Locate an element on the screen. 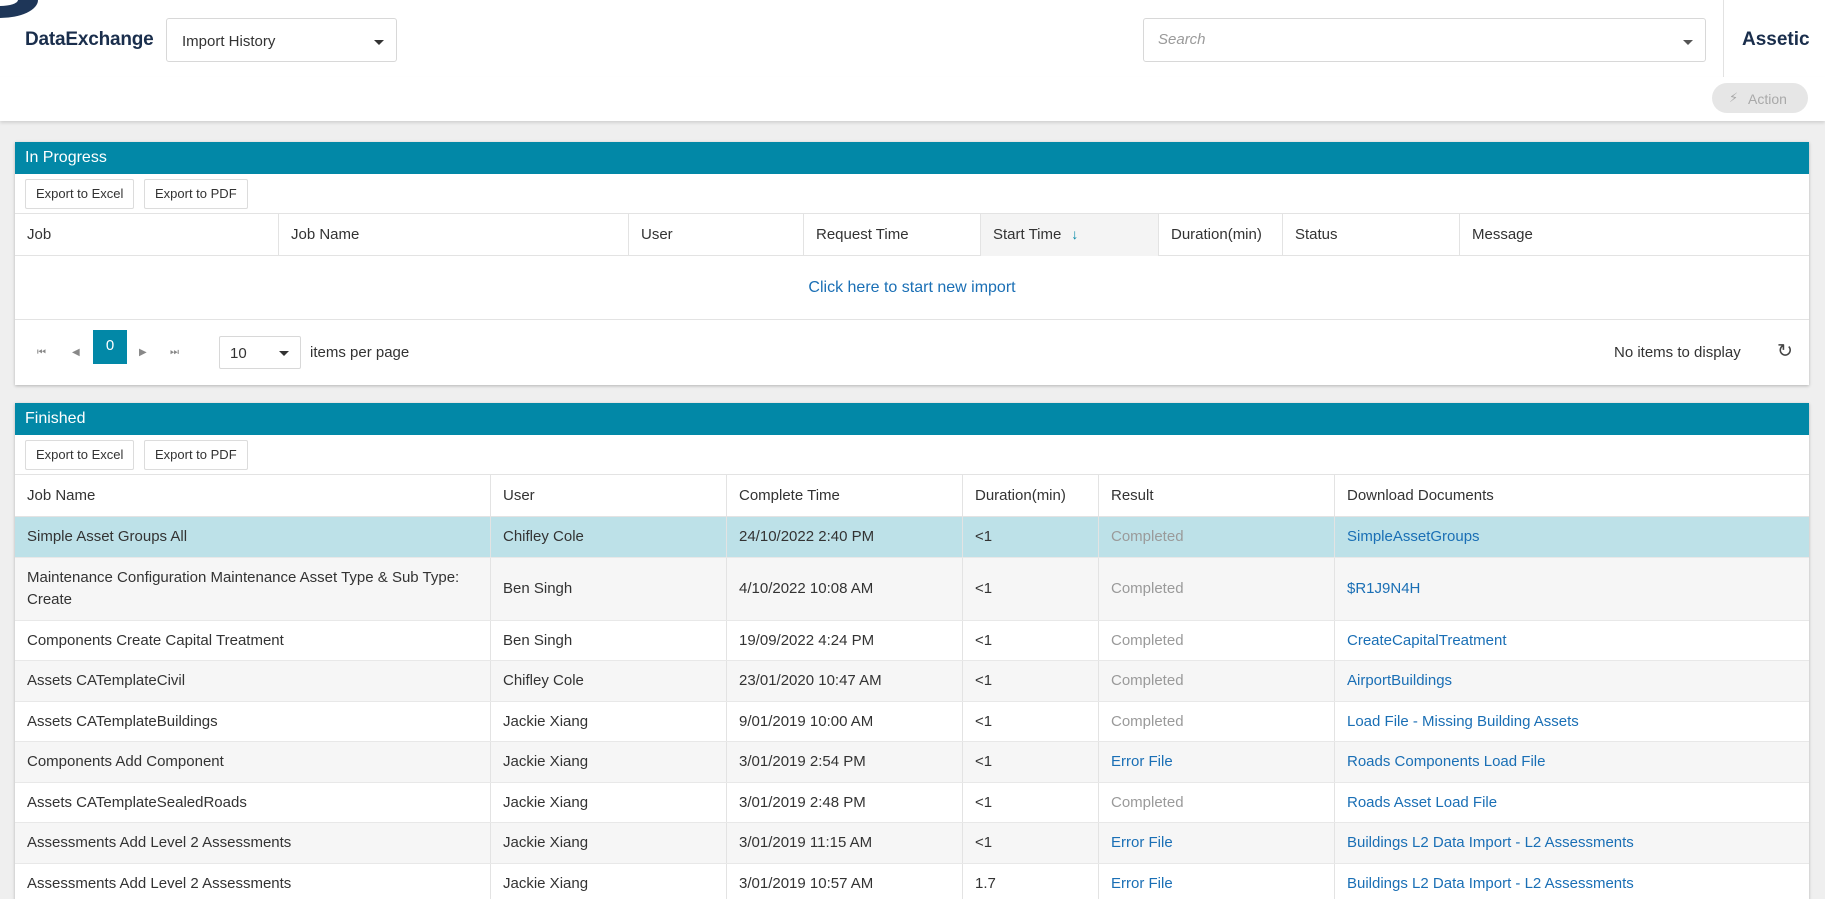 The image size is (1825, 899). action-bar: ⚡︎ Action is located at coordinates (912, 99).